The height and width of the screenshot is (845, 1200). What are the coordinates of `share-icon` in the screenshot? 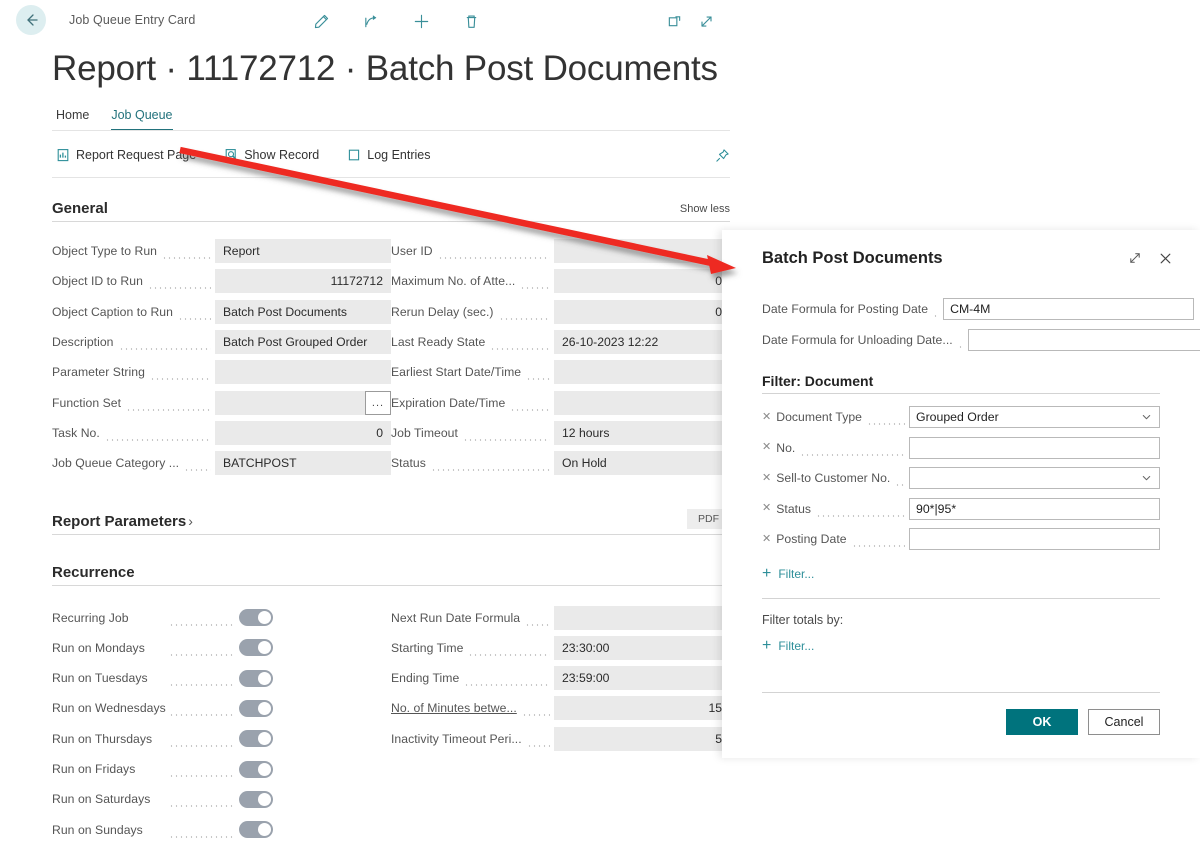 It's located at (371, 21).